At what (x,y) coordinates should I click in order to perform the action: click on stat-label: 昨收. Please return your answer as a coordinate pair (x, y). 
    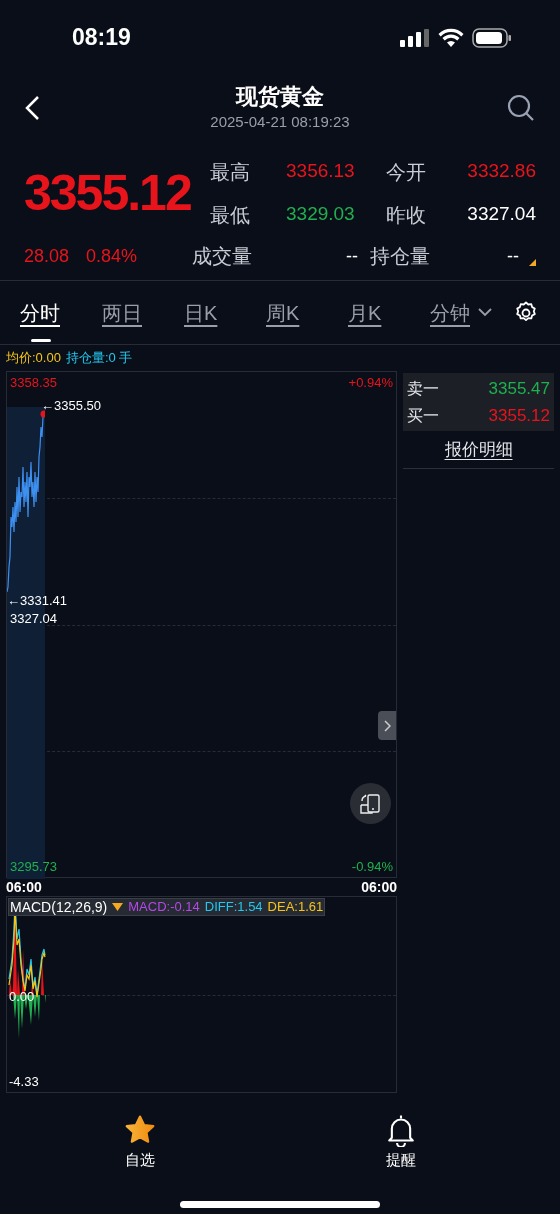
    Looking at the image, I should click on (406, 215).